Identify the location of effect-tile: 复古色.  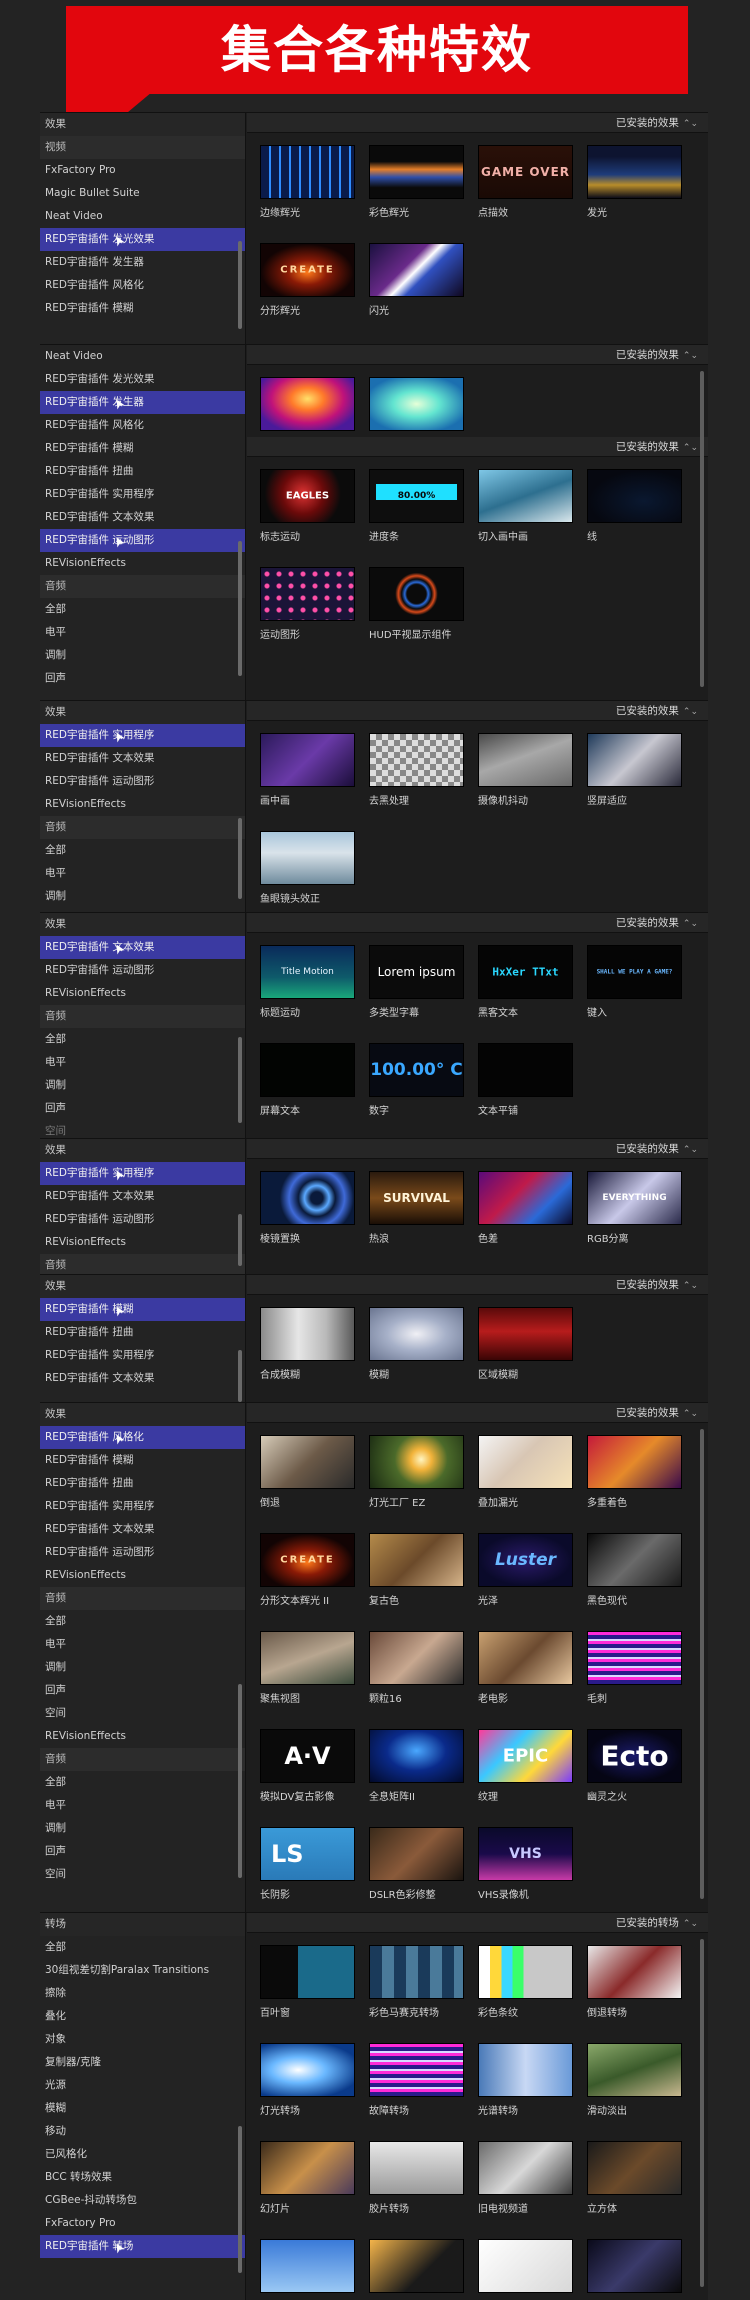
(417, 1570).